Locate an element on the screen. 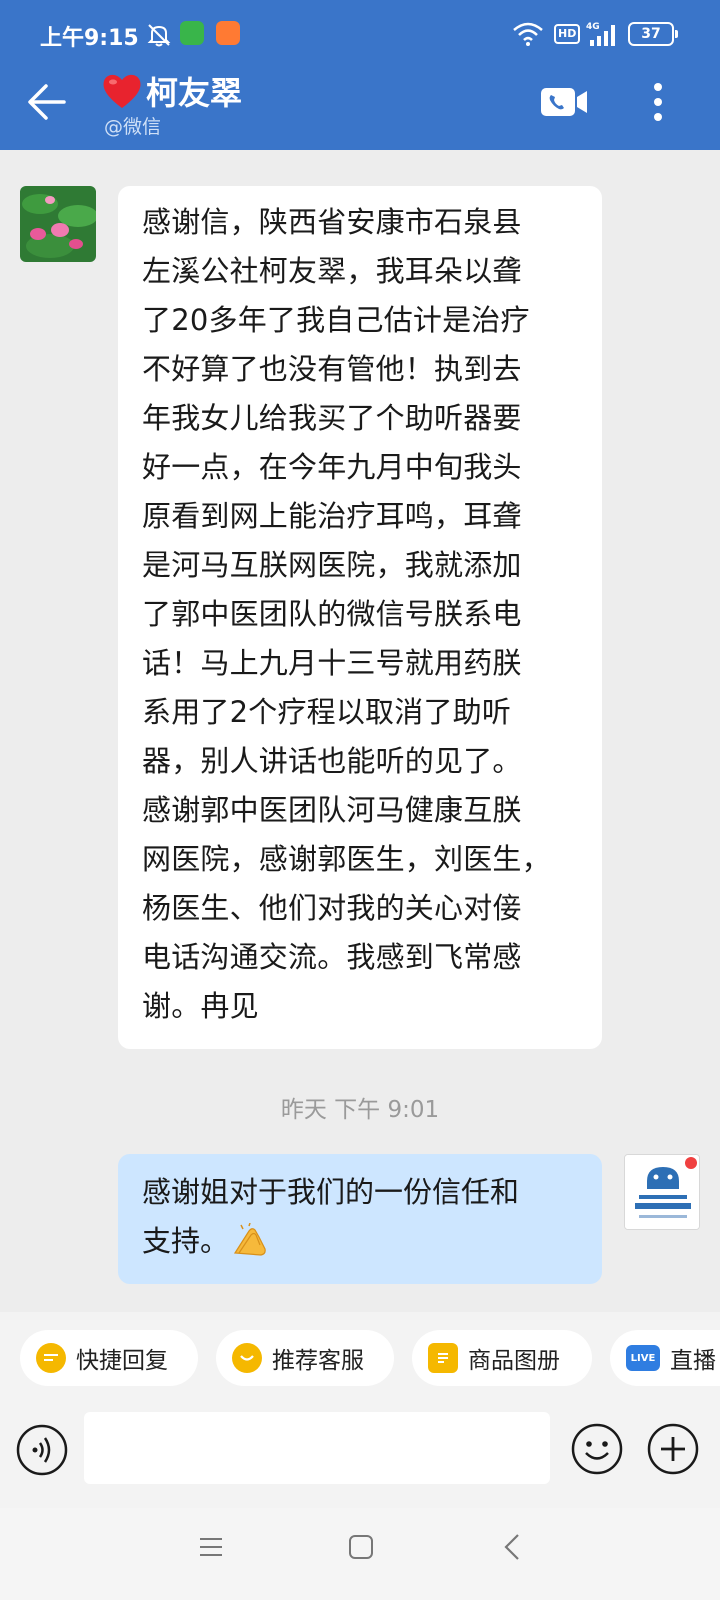 The image size is (720, 1600). message-input-bar is located at coordinates (360, 1456).